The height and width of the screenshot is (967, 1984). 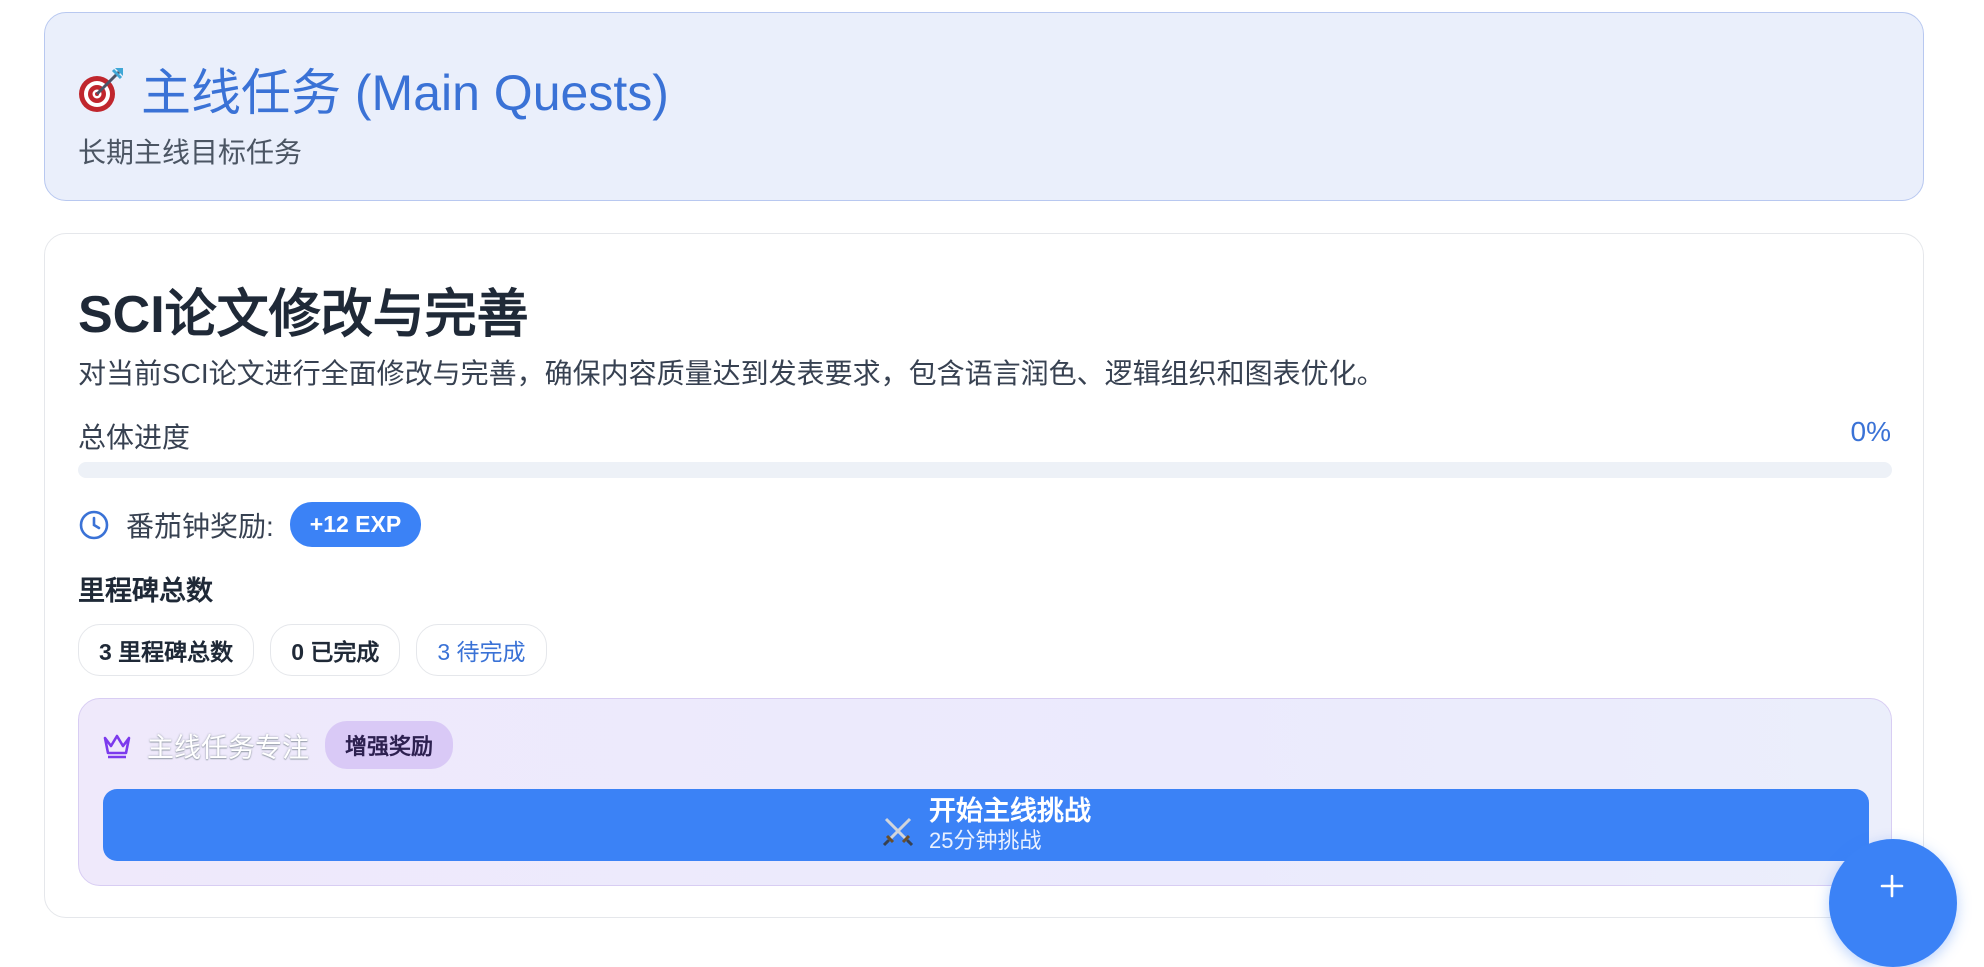 What do you see at coordinates (1010, 811) in the screenshot?
I see `challenge-button-label: 开始主线挑战` at bounding box center [1010, 811].